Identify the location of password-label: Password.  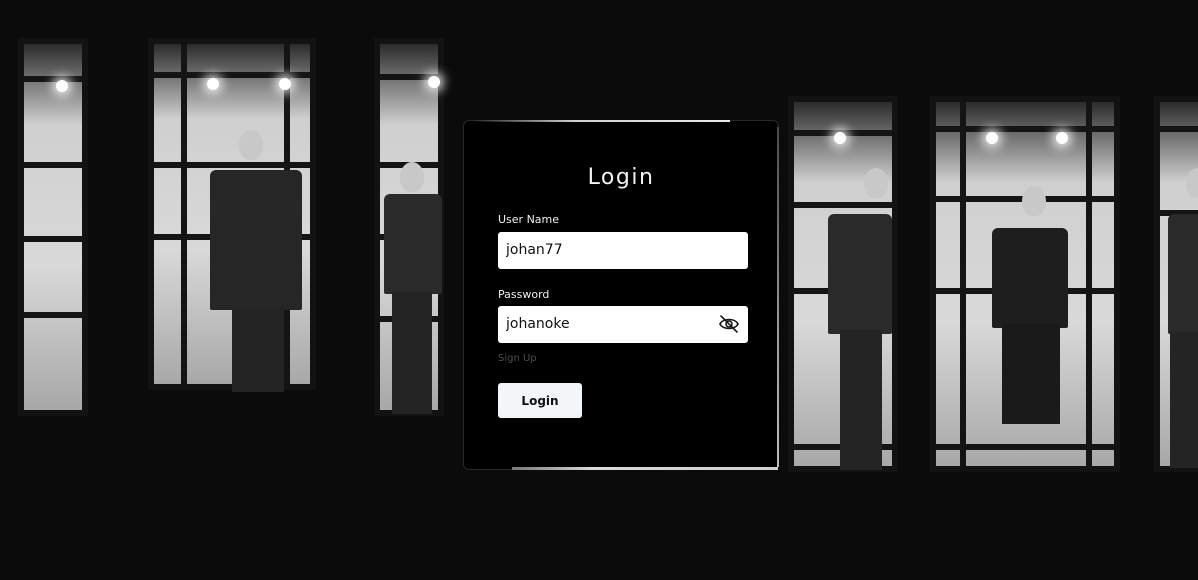
(524, 294).